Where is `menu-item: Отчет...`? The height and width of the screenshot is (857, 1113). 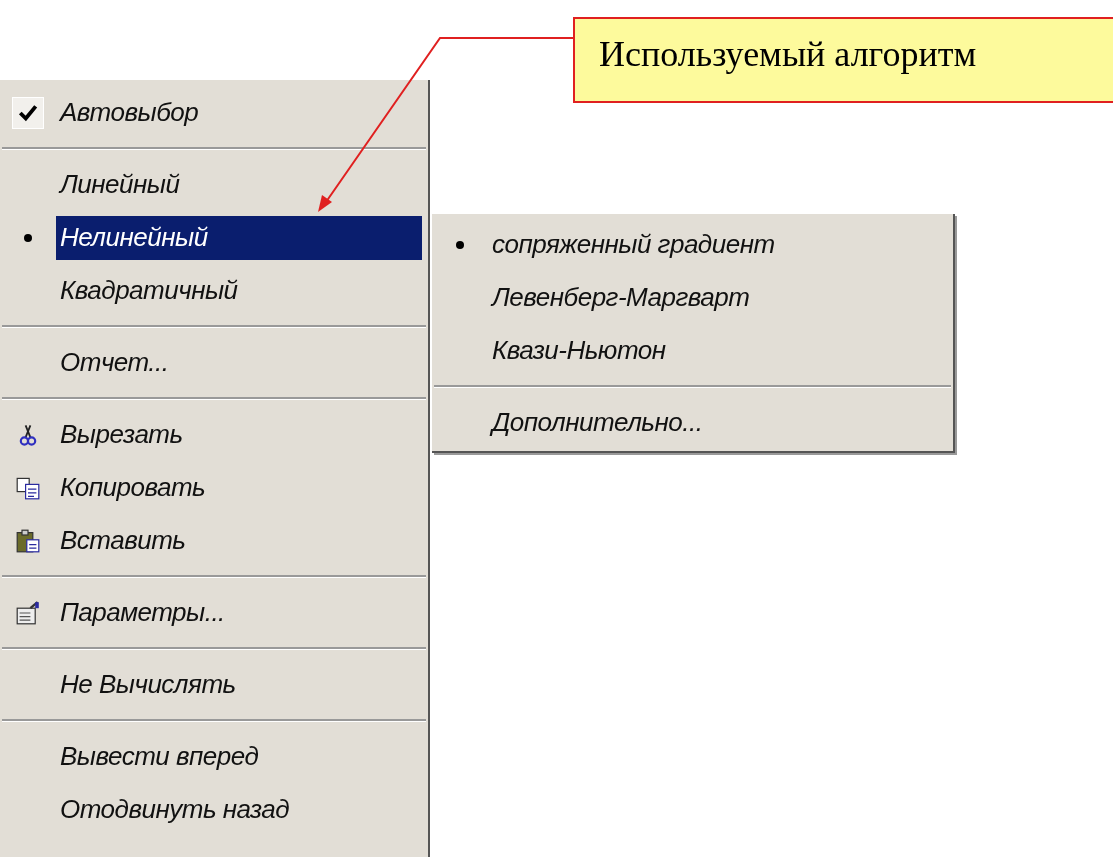
menu-item: Отчет... is located at coordinates (214, 362).